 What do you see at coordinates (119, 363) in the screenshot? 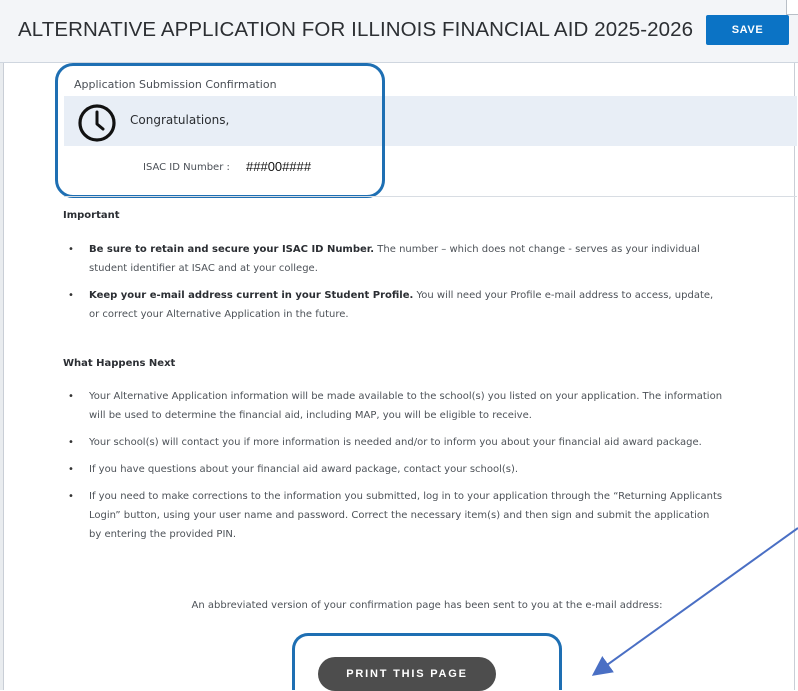
I see `next-heading: What Happens Next` at bounding box center [119, 363].